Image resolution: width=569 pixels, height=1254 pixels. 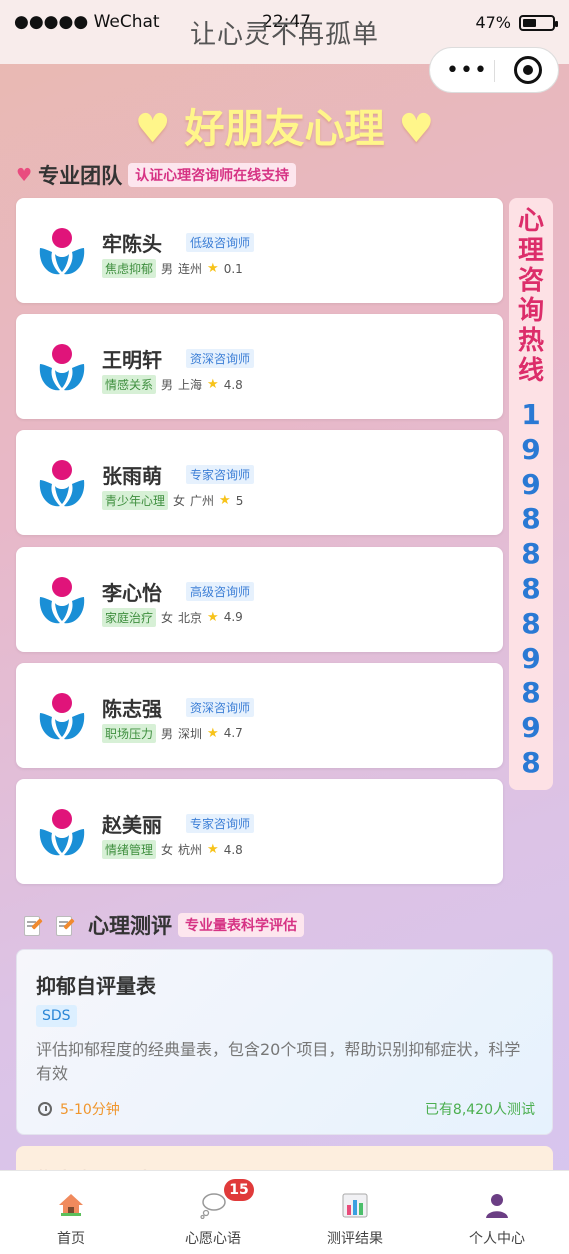 What do you see at coordinates (530, 251) in the screenshot?
I see `hotline-label-char: 理` at bounding box center [530, 251].